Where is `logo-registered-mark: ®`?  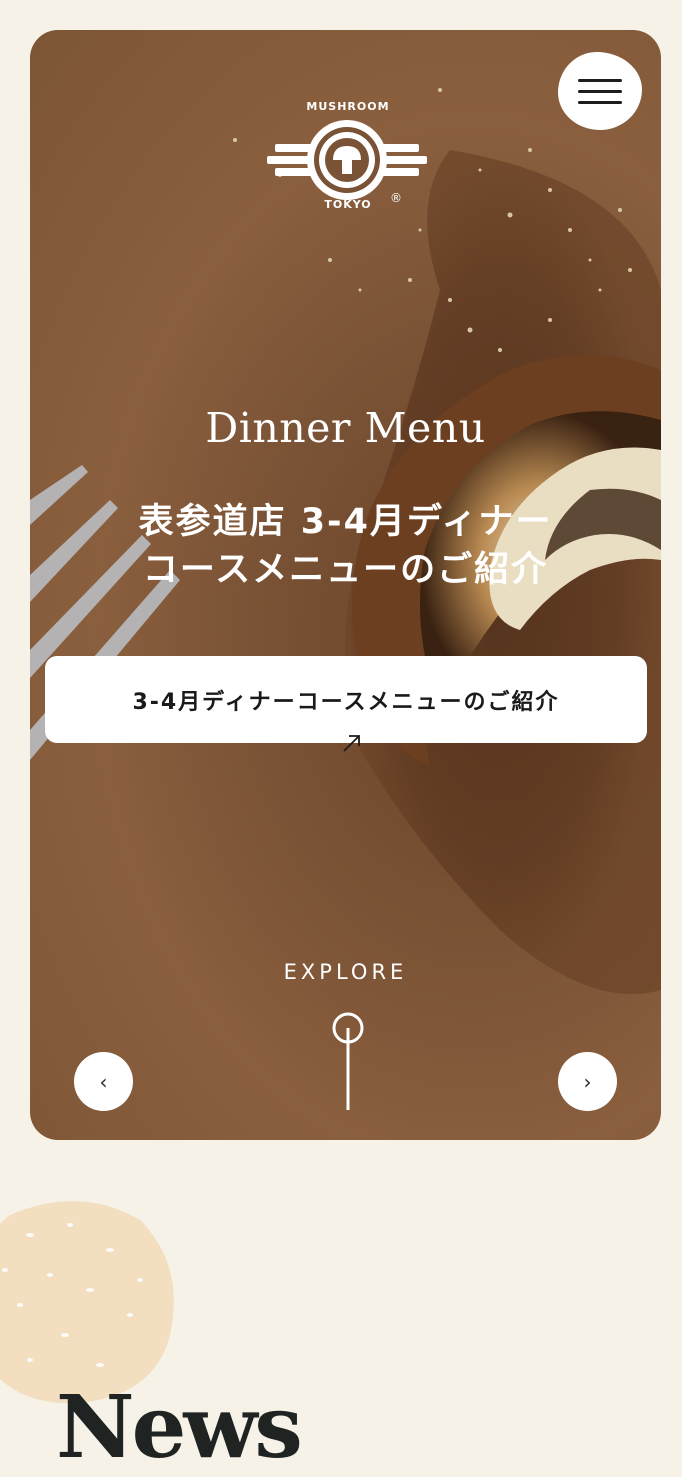
logo-registered-mark: ® is located at coordinates (396, 198).